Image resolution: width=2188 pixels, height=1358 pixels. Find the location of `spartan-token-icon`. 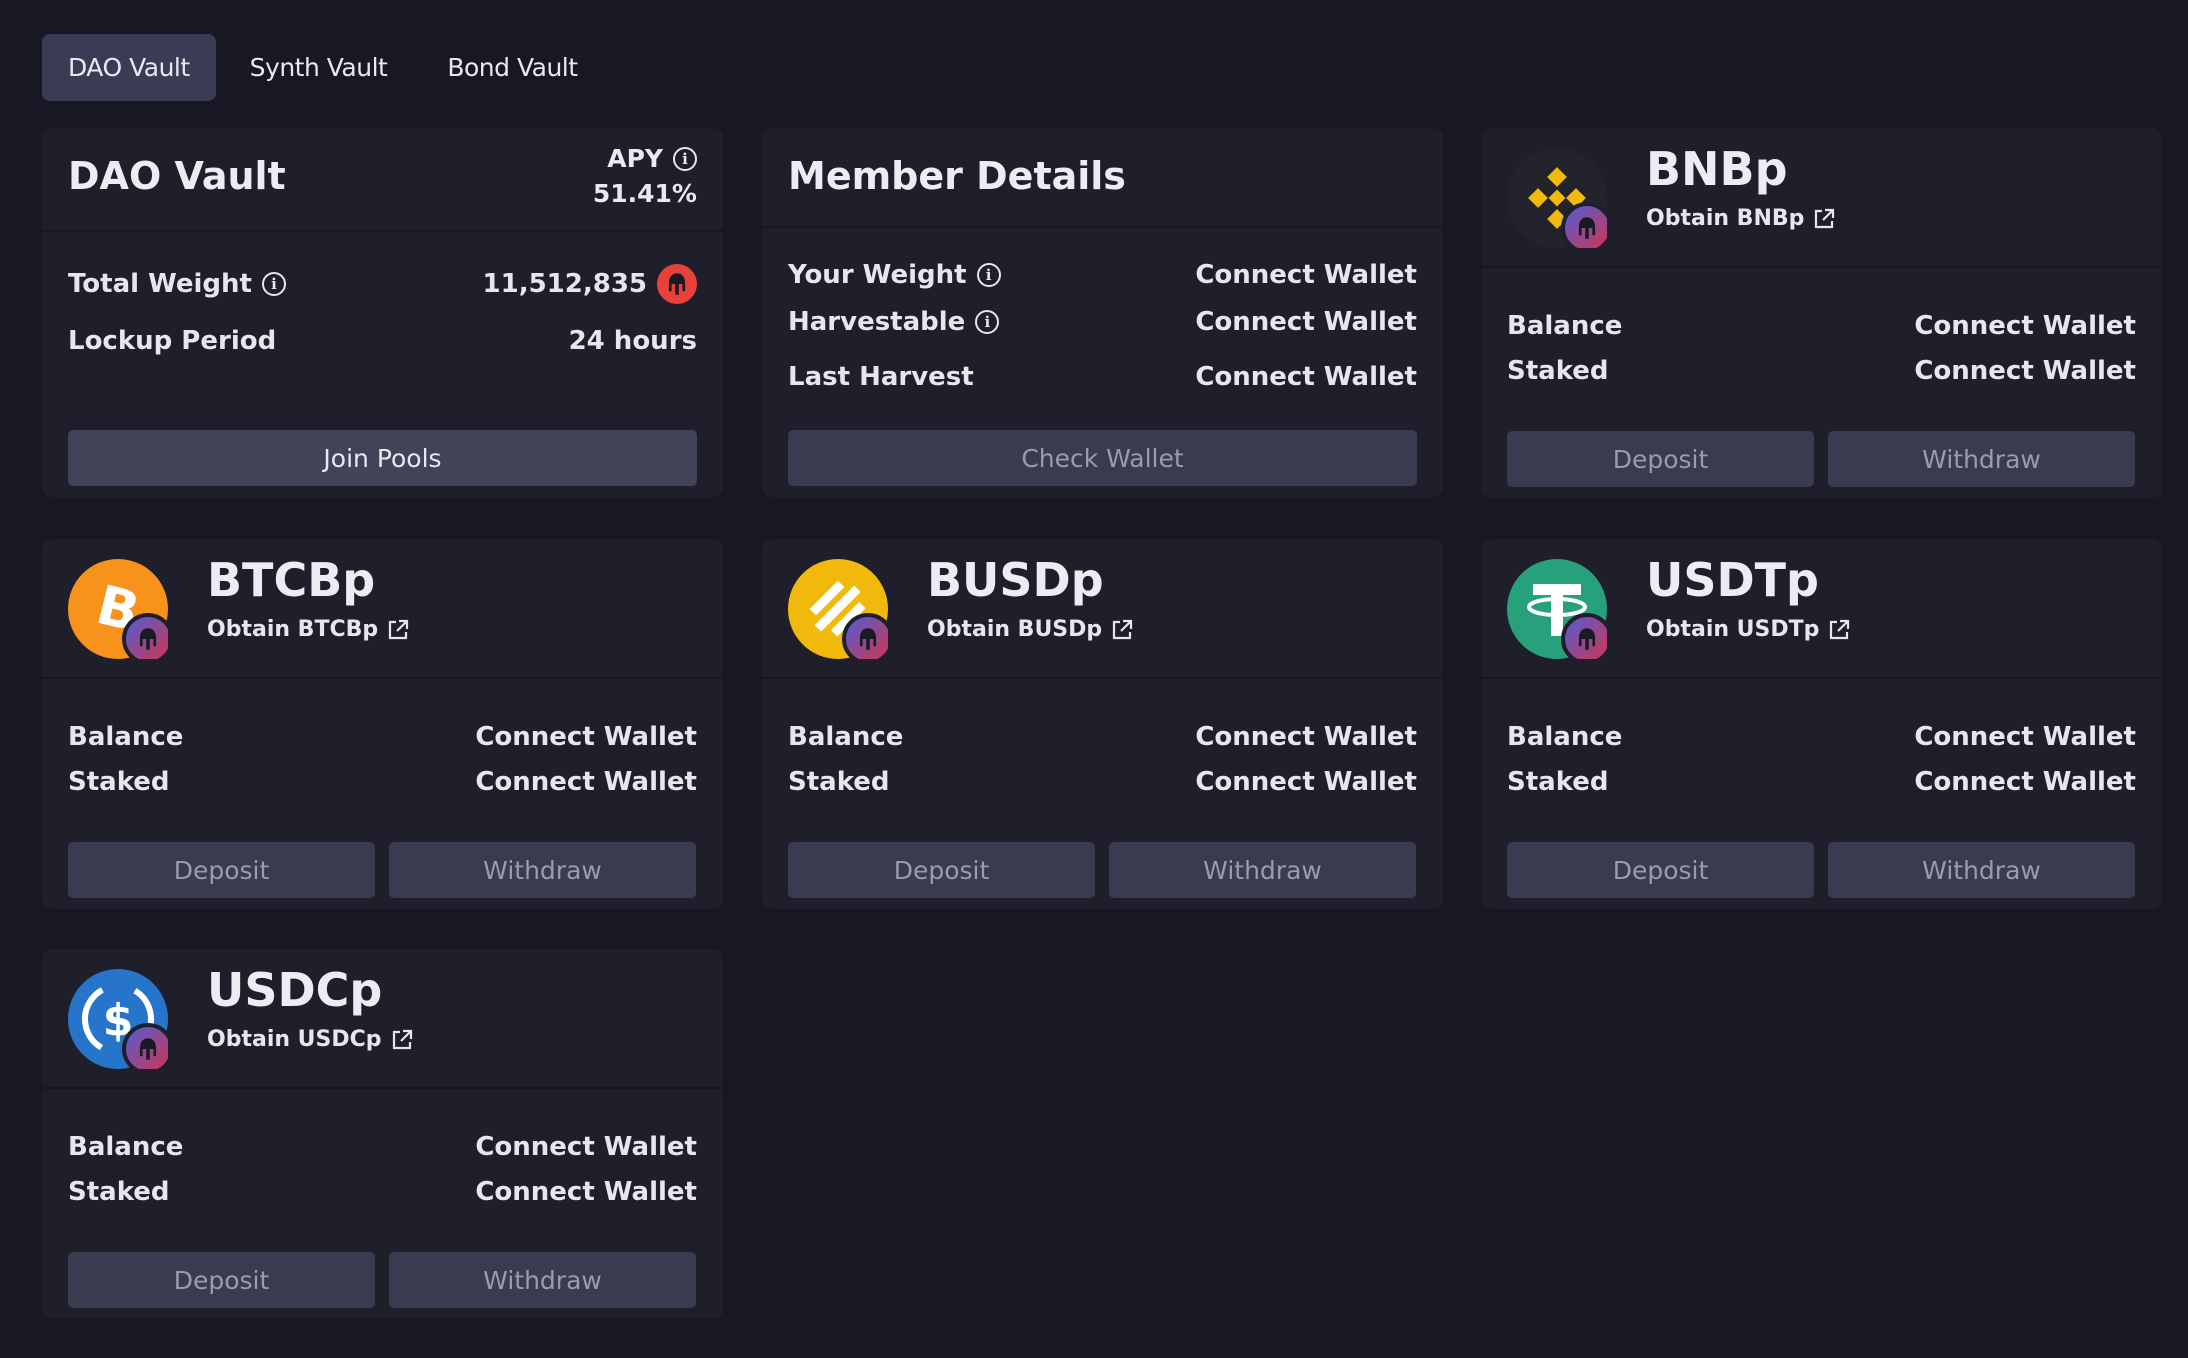

spartan-token-icon is located at coordinates (677, 284).